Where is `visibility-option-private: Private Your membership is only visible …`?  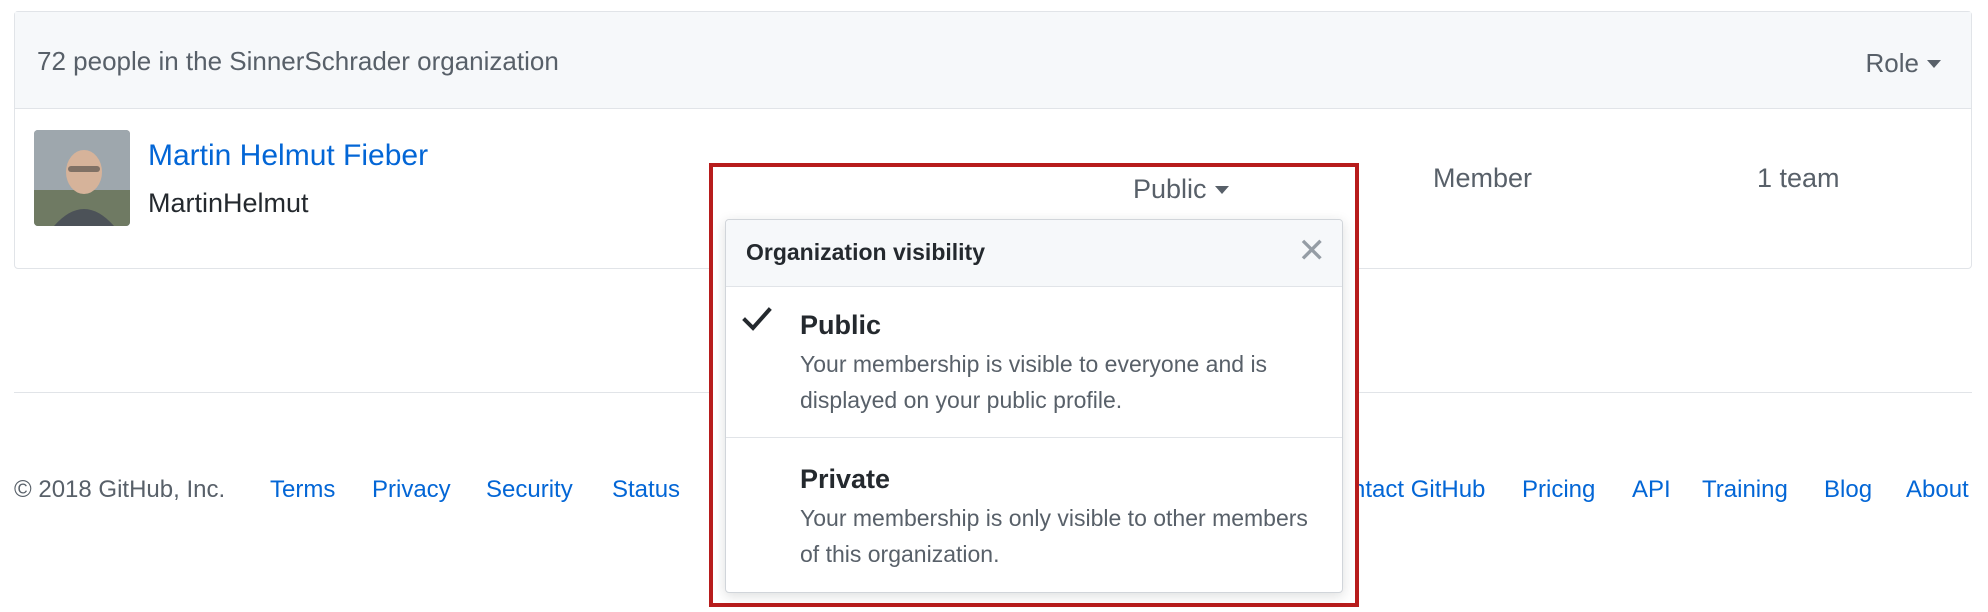 visibility-option-private: Private Your membership is only visible … is located at coordinates (1034, 516).